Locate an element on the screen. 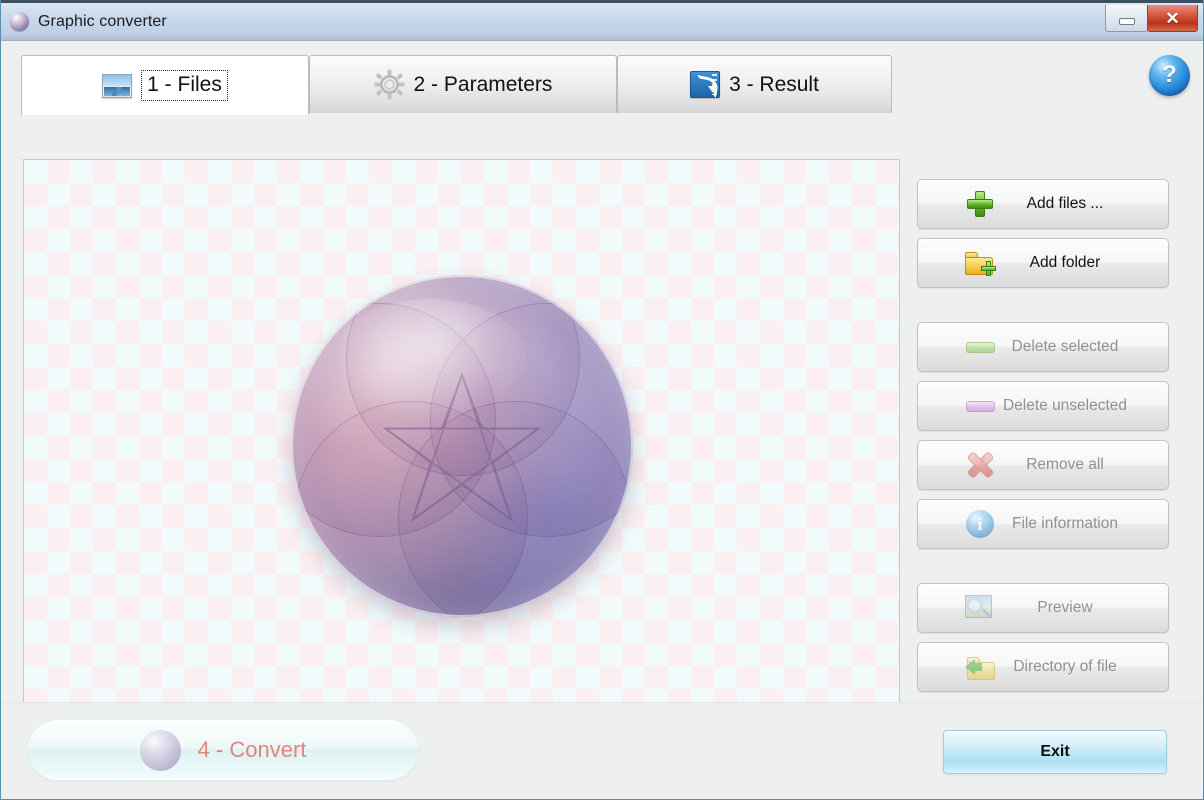  sphere-star-thumbnail is located at coordinates (461, 446).